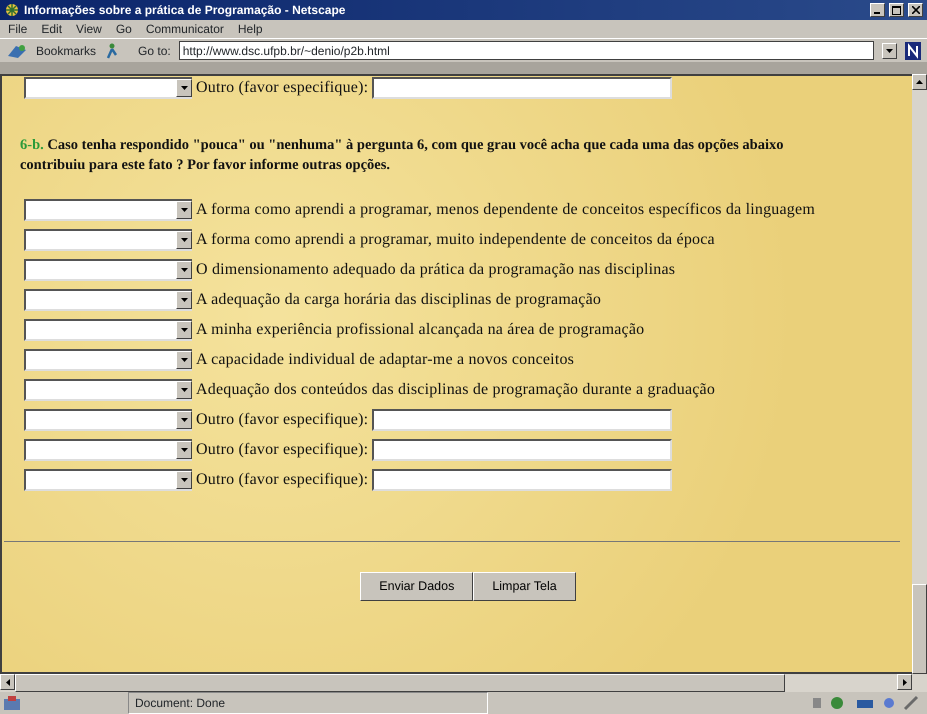 The image size is (927, 714). What do you see at coordinates (89, 29) in the screenshot?
I see `menu-item: View` at bounding box center [89, 29].